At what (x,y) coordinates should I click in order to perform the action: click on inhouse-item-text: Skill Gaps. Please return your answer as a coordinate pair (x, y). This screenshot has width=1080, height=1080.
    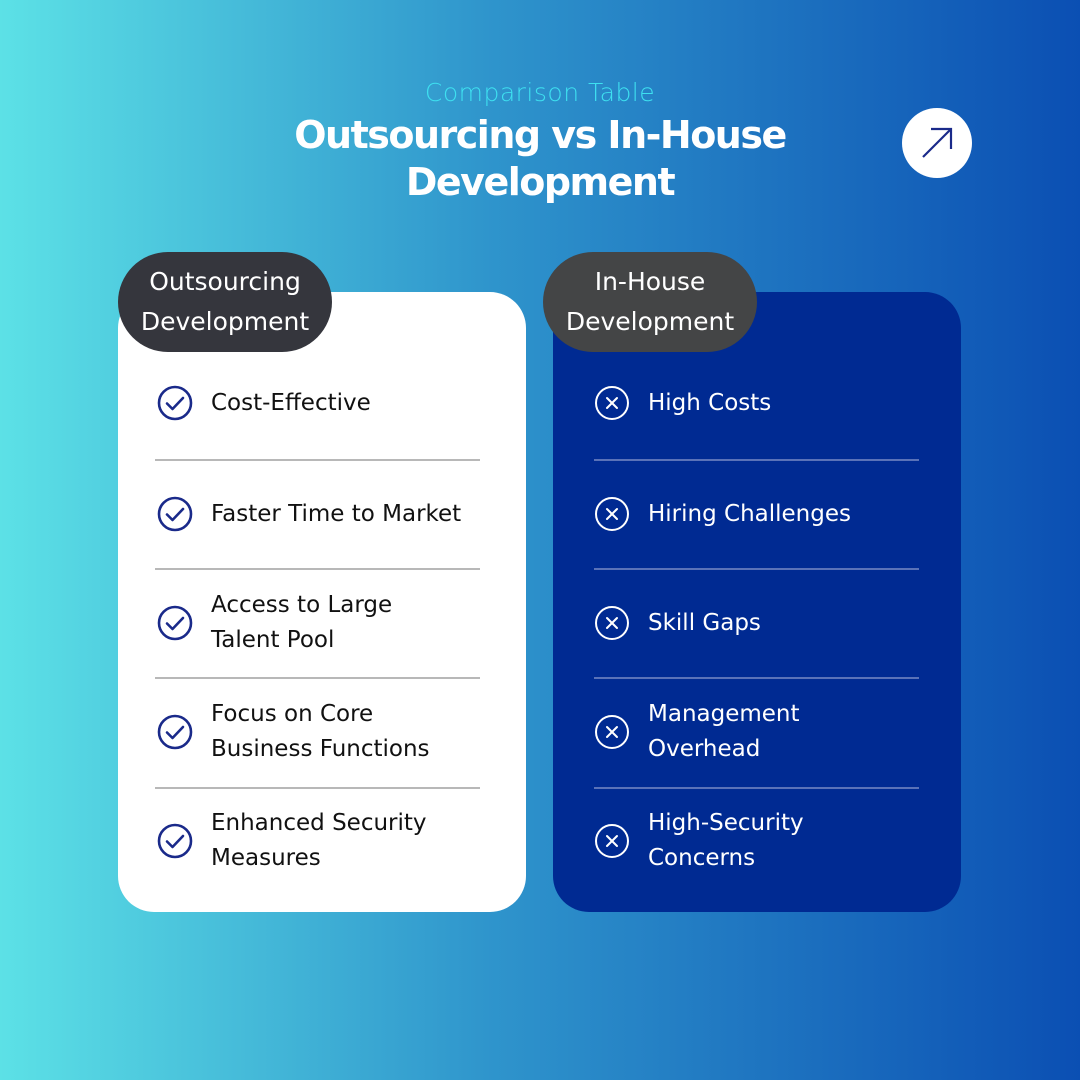
    Looking at the image, I should click on (704, 623).